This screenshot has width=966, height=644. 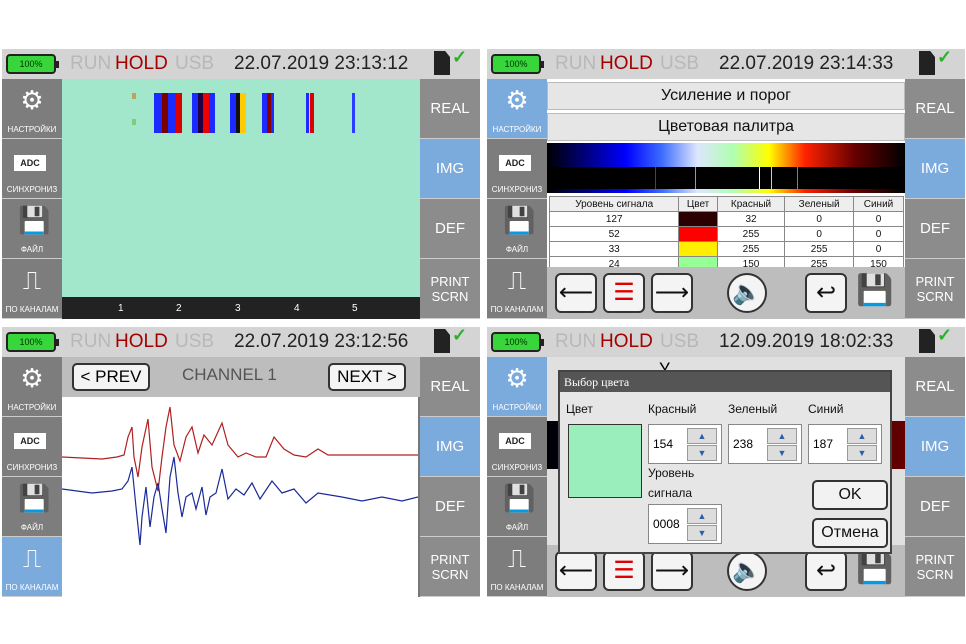 What do you see at coordinates (726, 96) in the screenshot?
I see `gain-threshold-button: Усиление и порог` at bounding box center [726, 96].